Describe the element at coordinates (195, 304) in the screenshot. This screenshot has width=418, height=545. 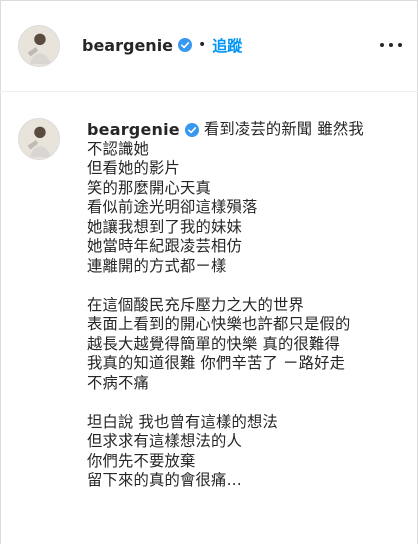
I see `caption-line: 在這個酸民充斥壓力之大的世界` at that location.